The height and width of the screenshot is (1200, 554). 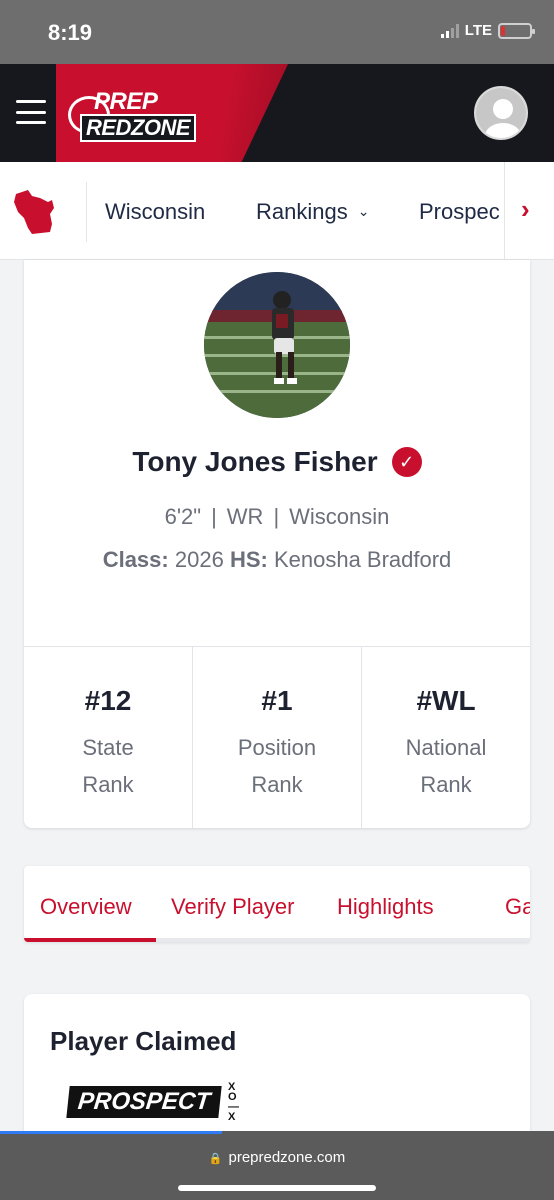 I want to click on network-label: LTE, so click(x=478, y=30).